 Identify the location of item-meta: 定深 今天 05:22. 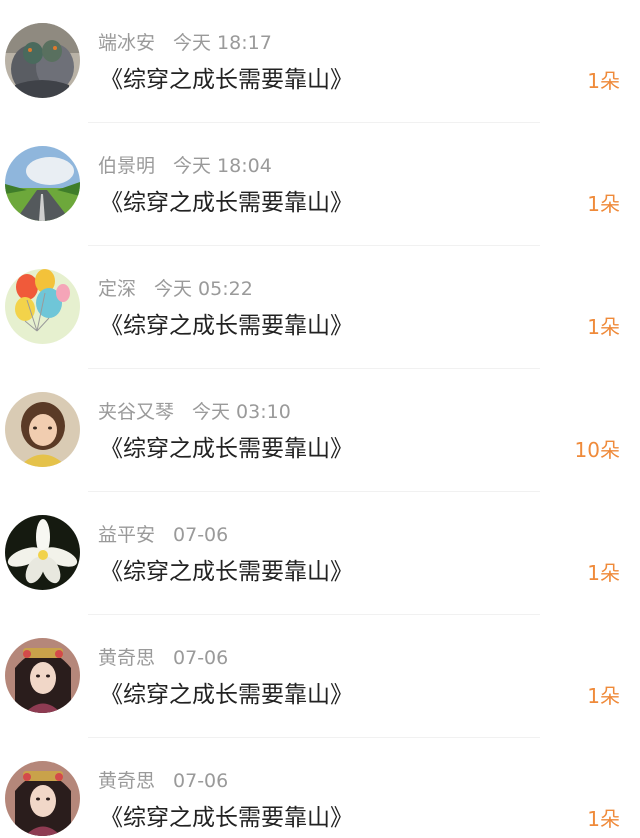
(175, 289).